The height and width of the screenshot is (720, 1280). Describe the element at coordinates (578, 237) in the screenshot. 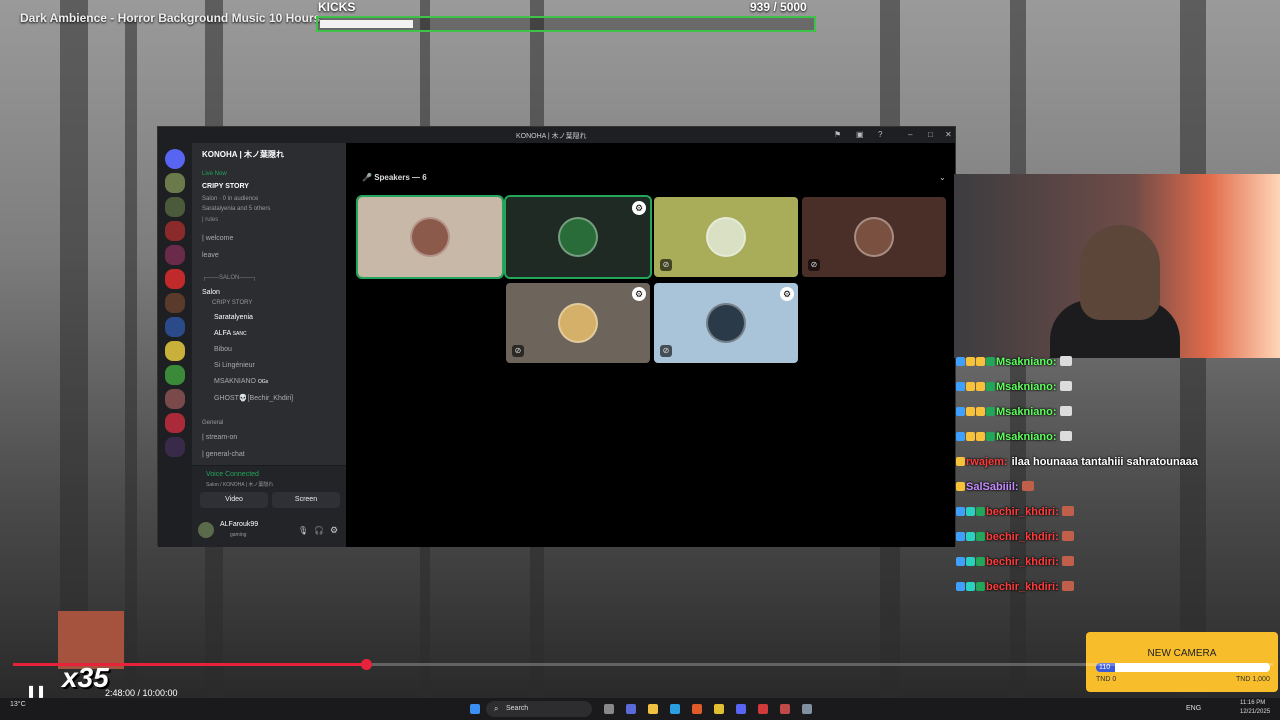

I see `speaker-tile: ⚙` at that location.